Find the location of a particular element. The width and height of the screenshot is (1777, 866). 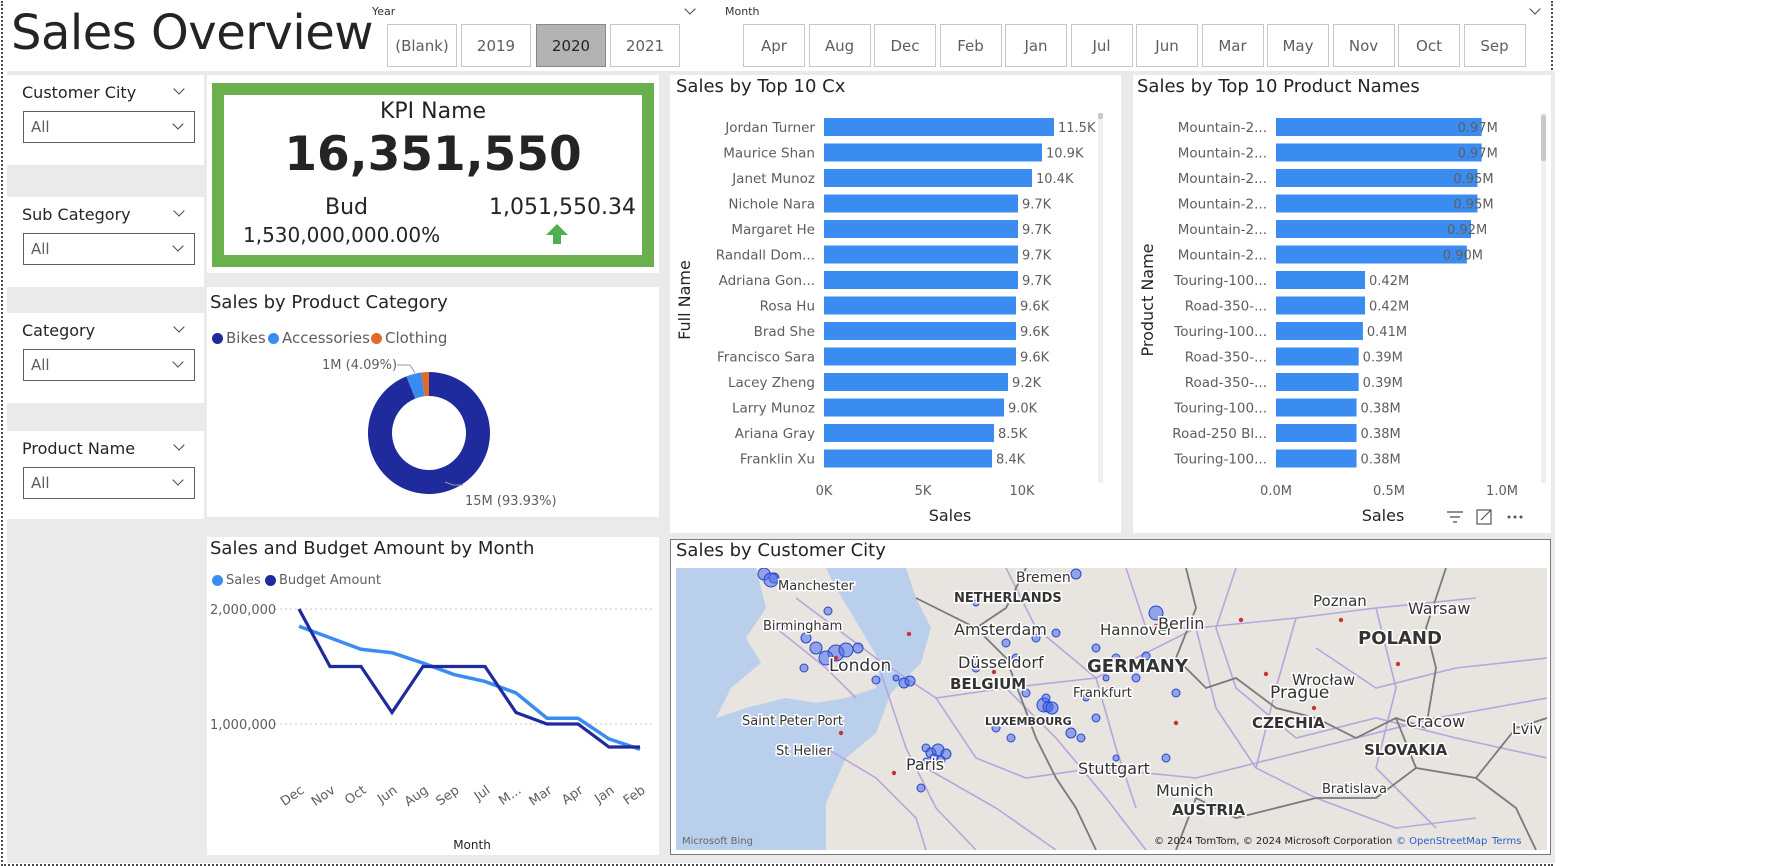

terms-link: Terms is located at coordinates (1506, 841).